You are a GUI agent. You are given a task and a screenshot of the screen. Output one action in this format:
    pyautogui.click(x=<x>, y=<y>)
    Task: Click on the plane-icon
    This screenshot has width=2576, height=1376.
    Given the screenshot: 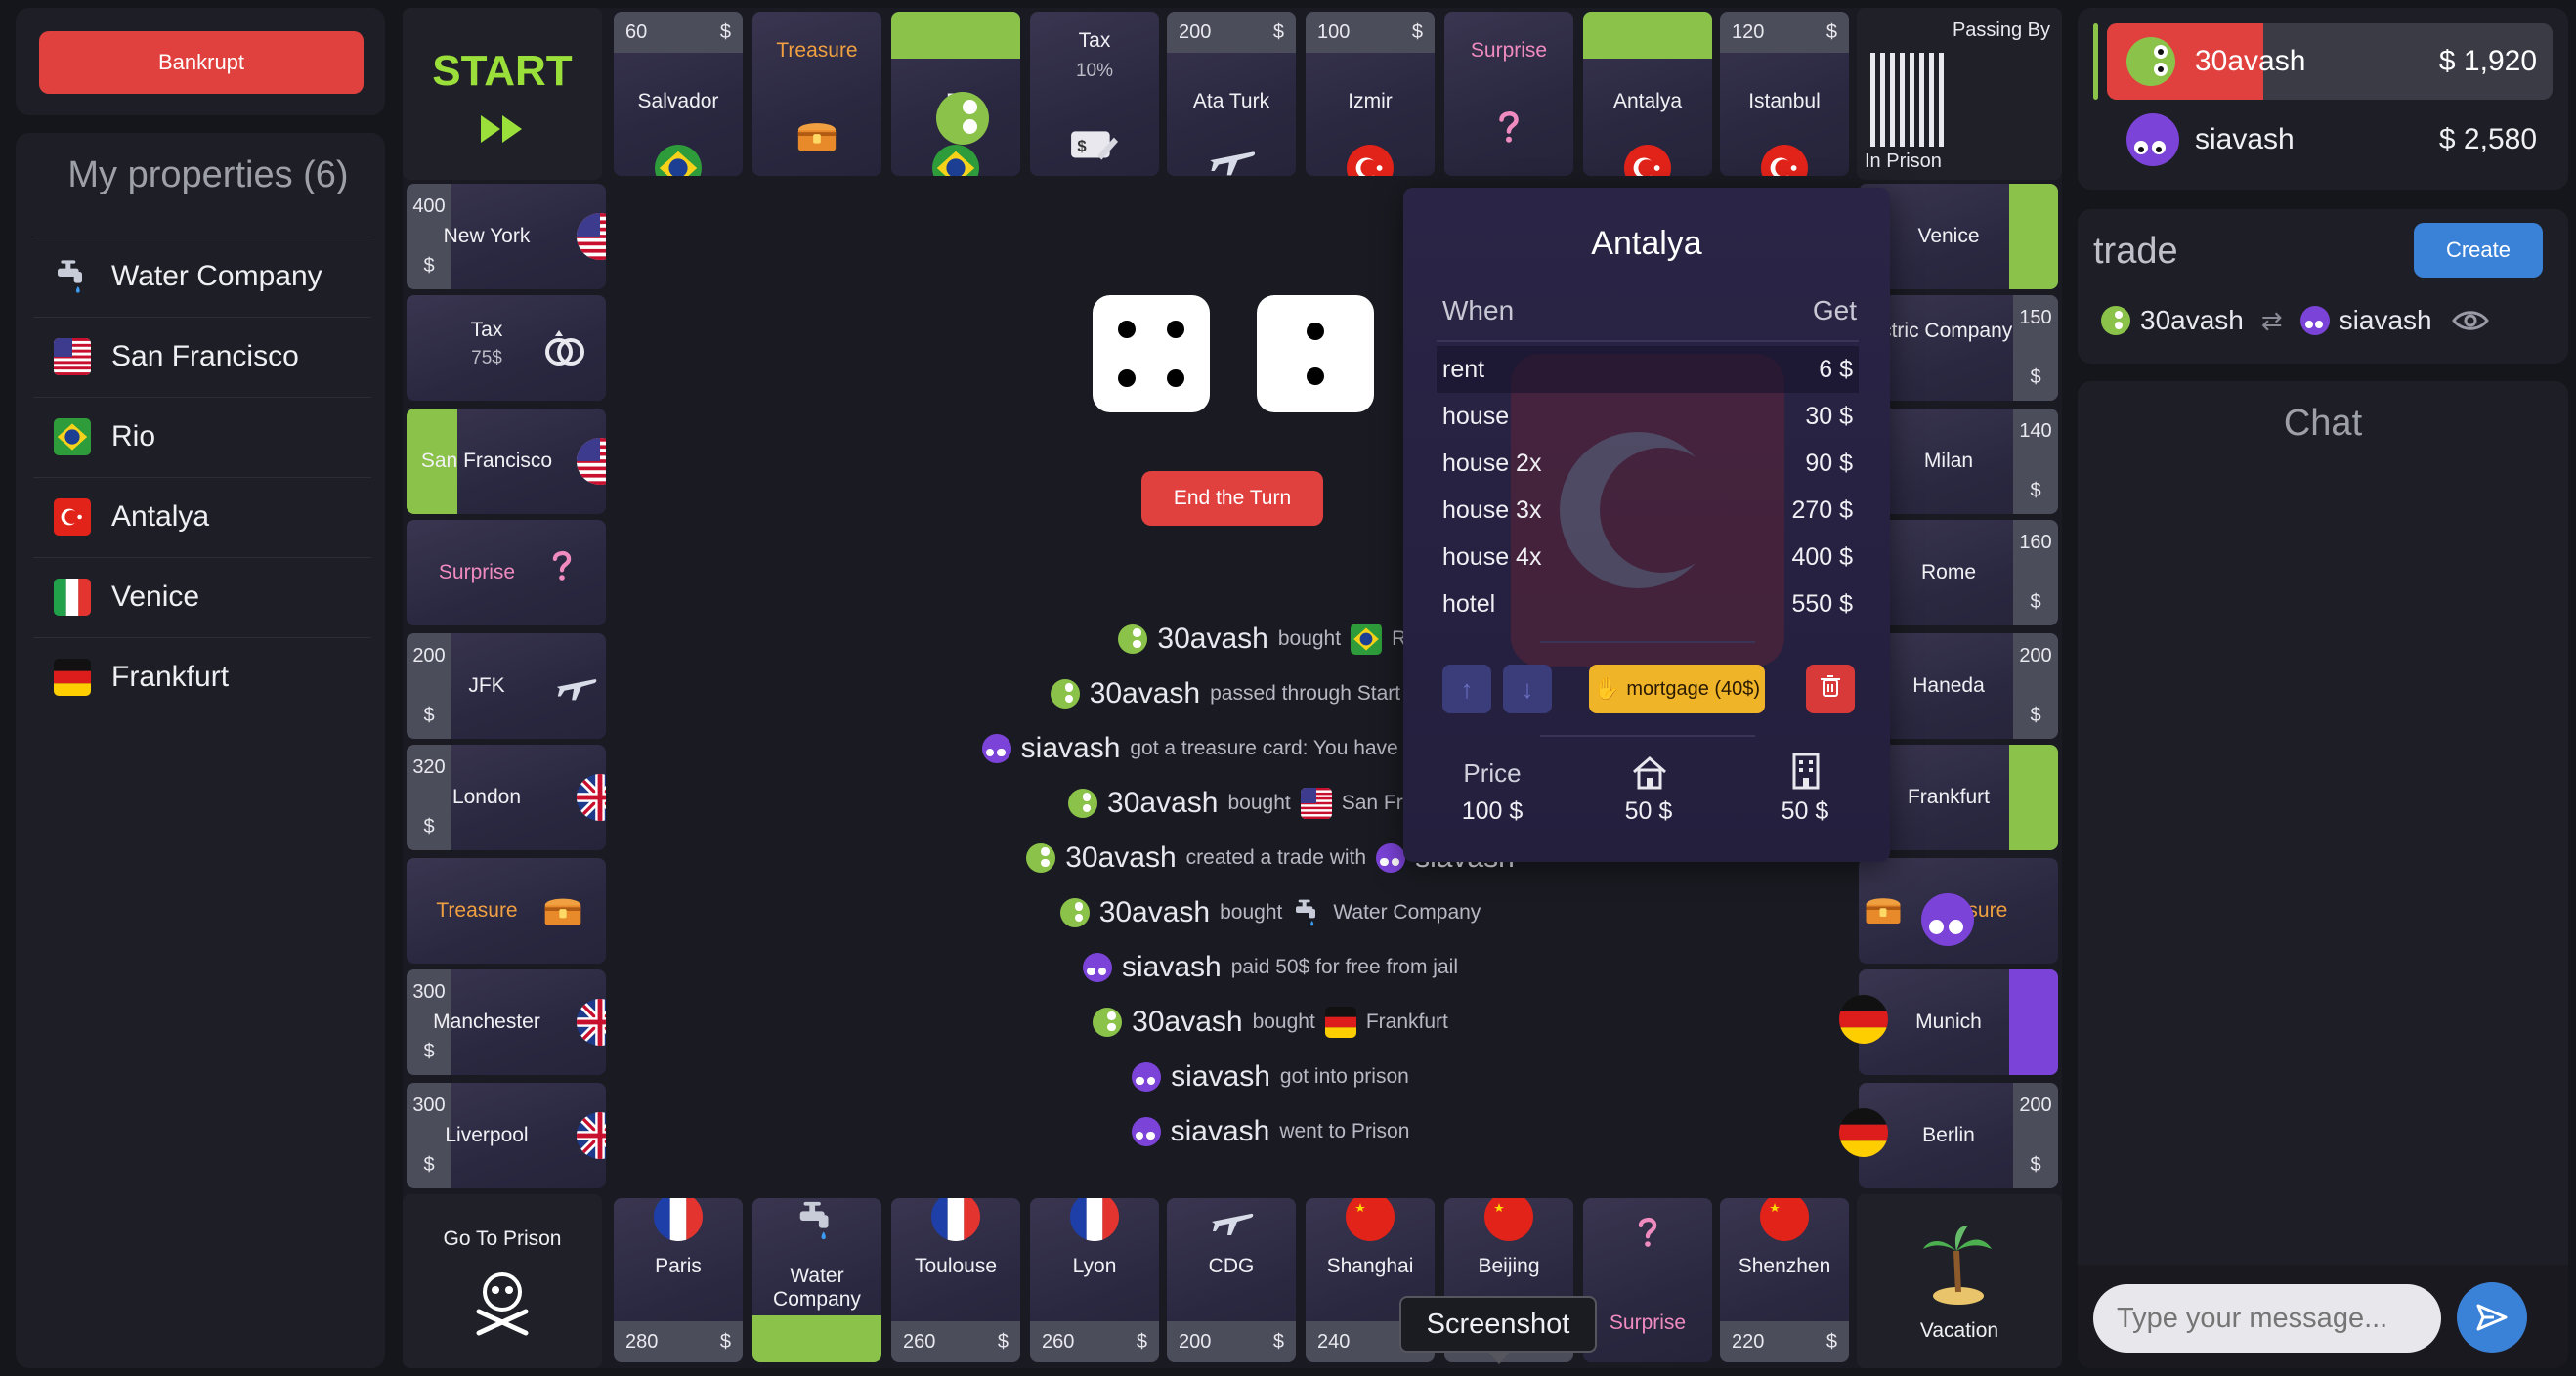 What is the action you would take?
    pyautogui.click(x=1232, y=154)
    